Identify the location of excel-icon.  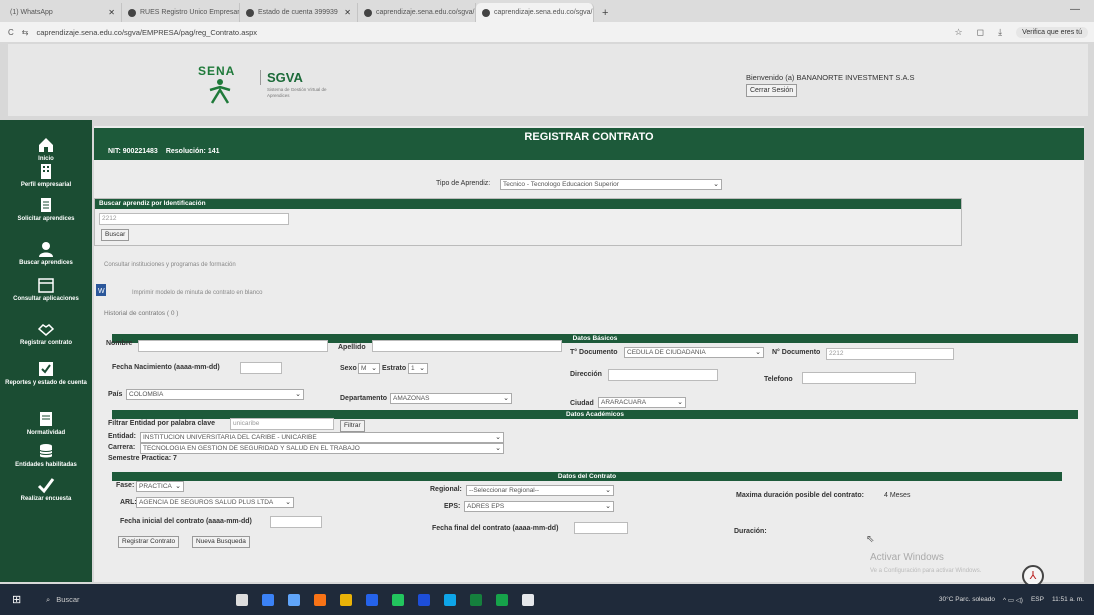
(476, 599).